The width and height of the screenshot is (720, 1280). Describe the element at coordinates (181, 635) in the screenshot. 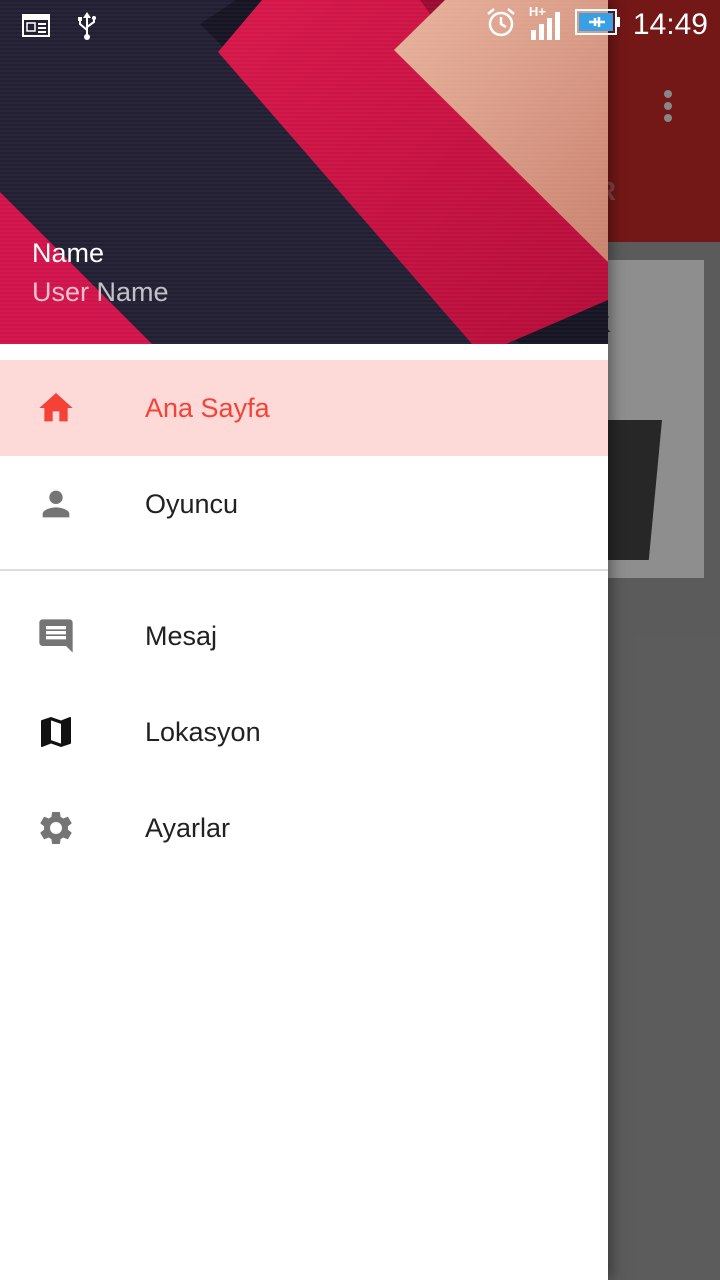

I see `menu-item-label: Mesaj` at that location.